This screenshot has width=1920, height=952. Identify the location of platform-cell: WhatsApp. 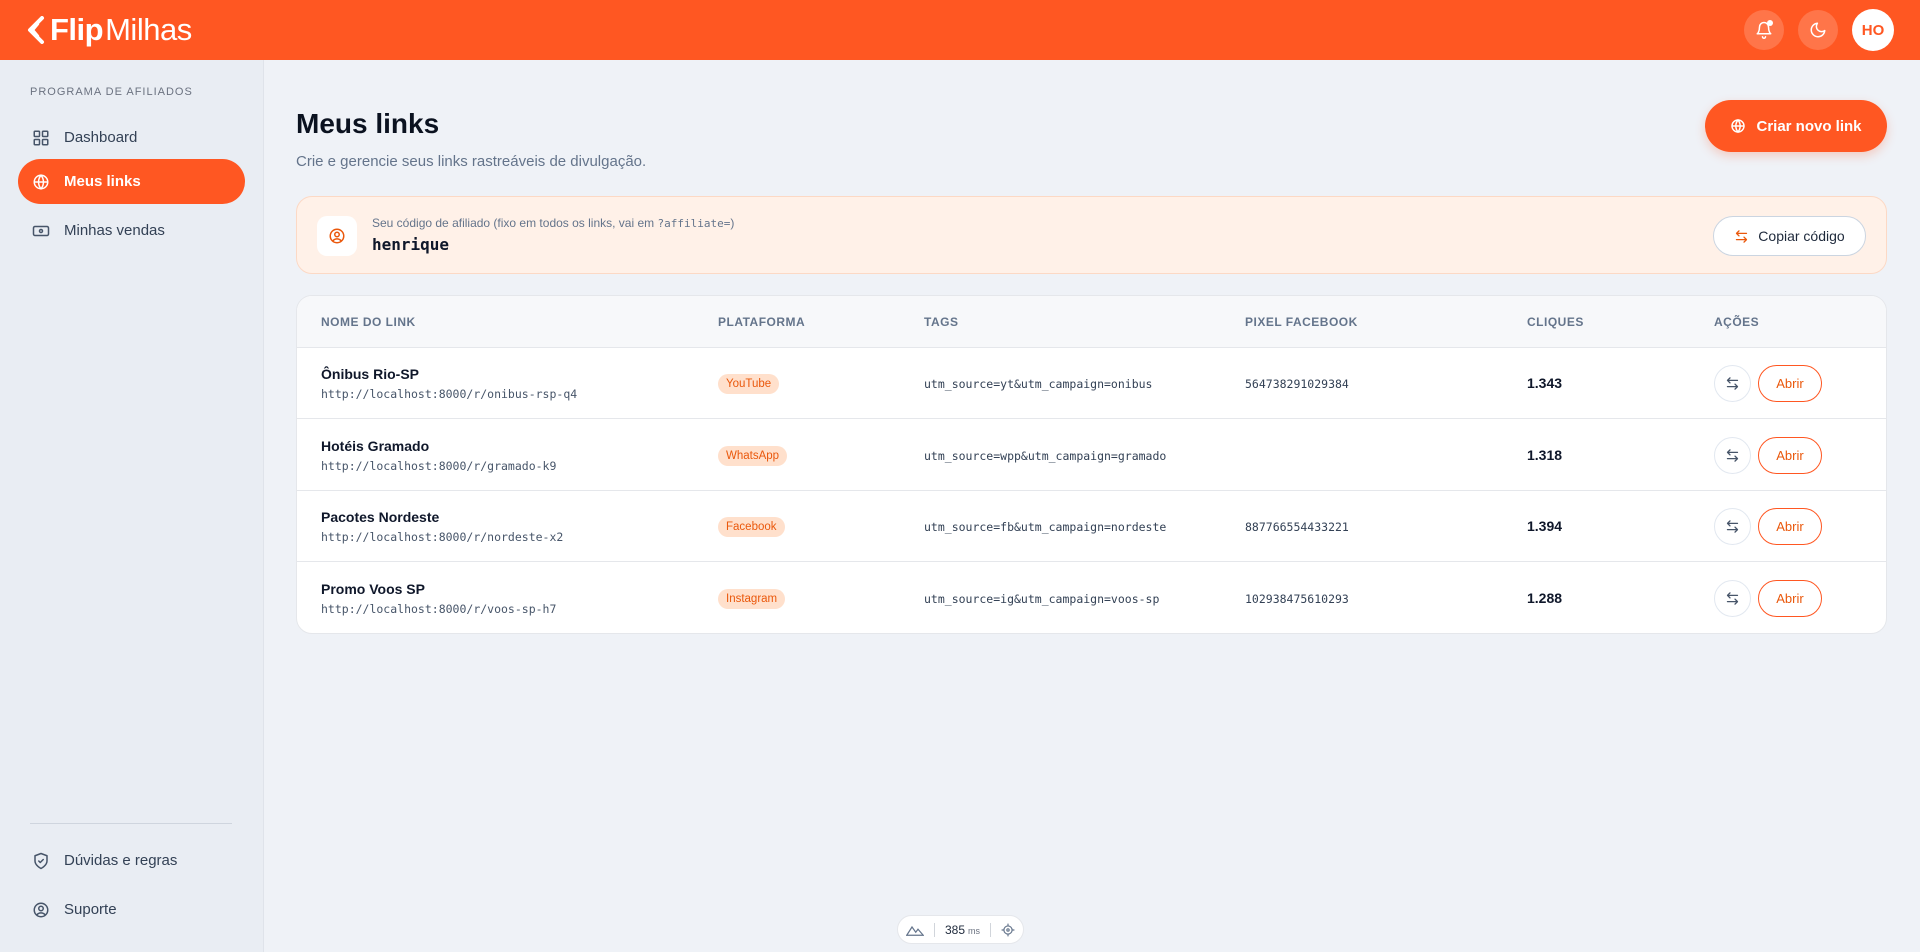
(753, 455).